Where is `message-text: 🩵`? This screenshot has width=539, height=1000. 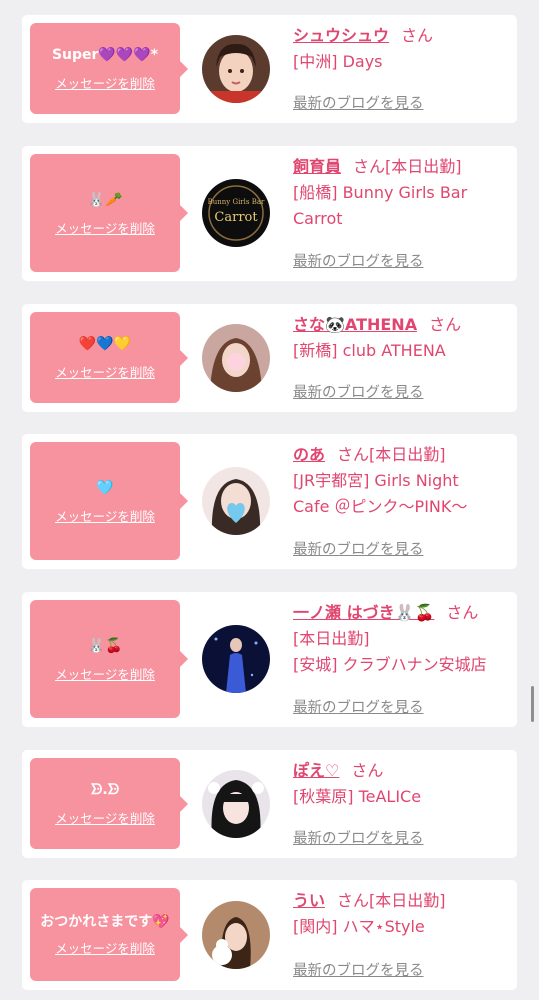 message-text: 🩵 is located at coordinates (105, 487).